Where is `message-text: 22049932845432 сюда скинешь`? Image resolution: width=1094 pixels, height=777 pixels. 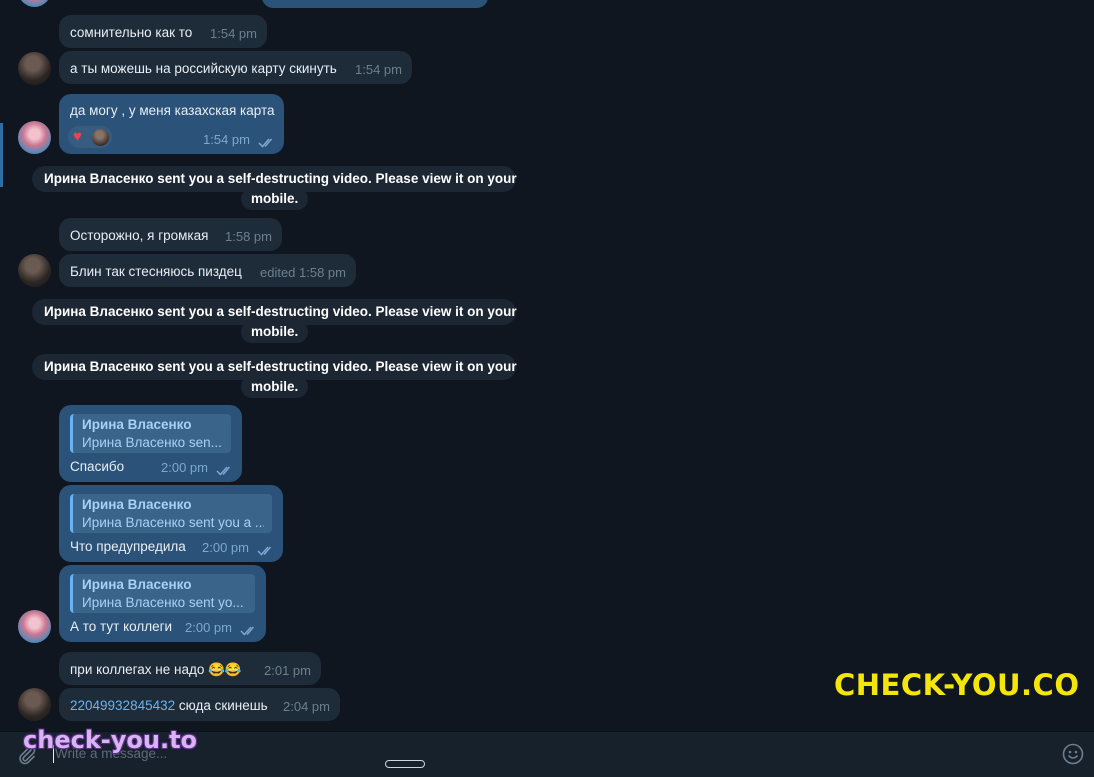 message-text: 22049932845432 сюда скинешь is located at coordinates (169, 705).